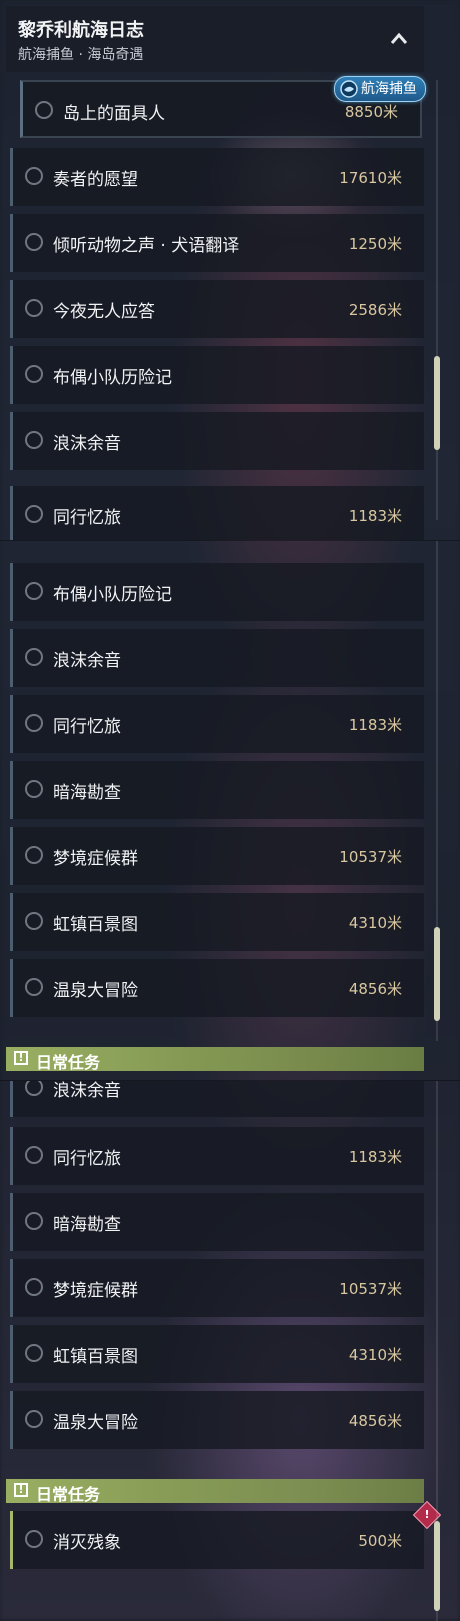 The height and width of the screenshot is (1621, 460). I want to click on quest-title: 消灭残象, so click(87, 1543).